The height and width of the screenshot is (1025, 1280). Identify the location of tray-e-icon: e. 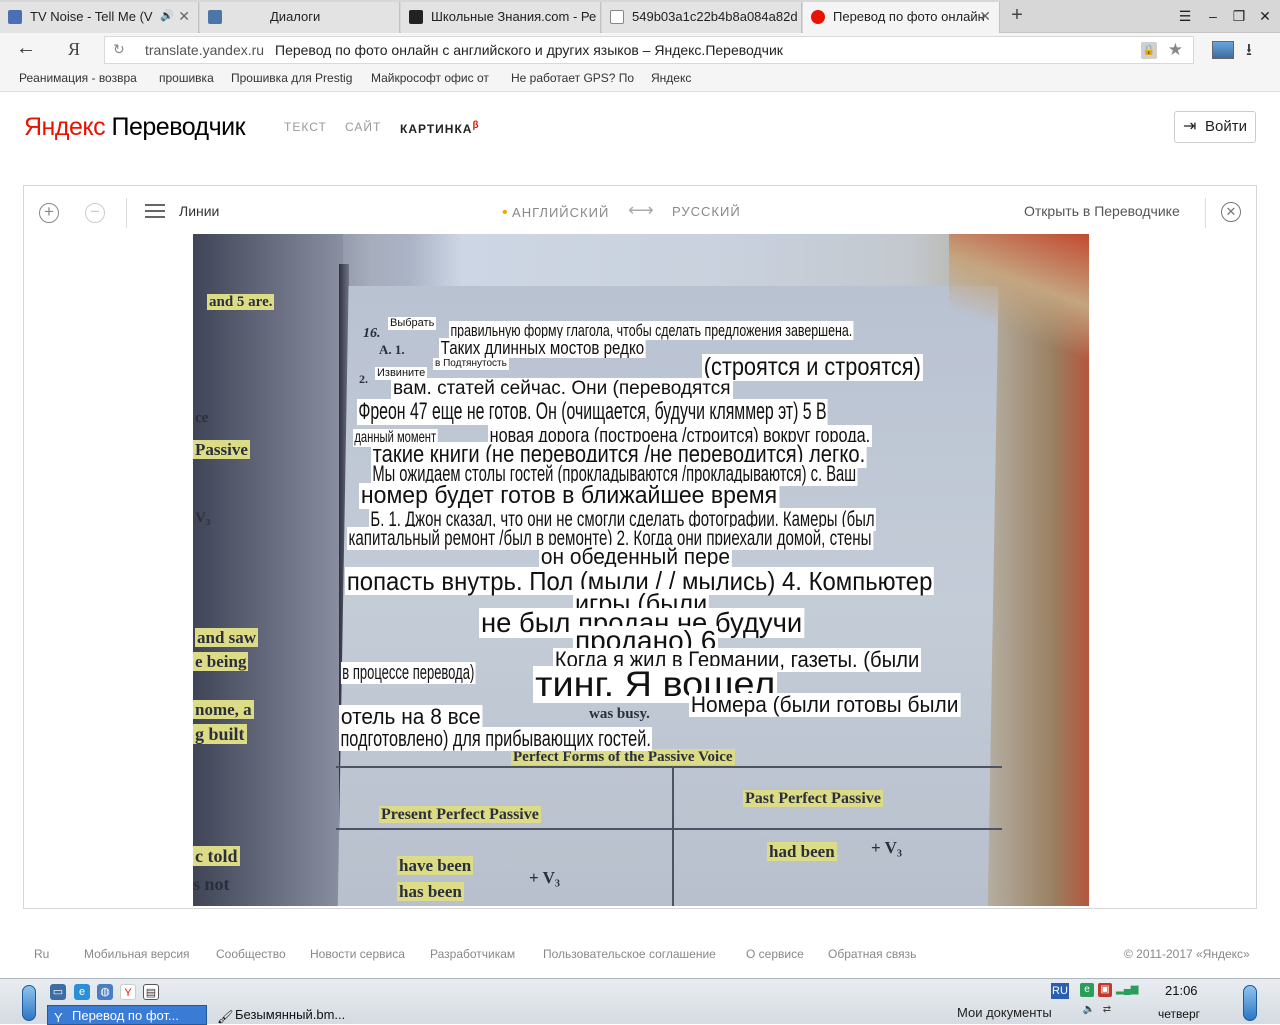
(1087, 990).